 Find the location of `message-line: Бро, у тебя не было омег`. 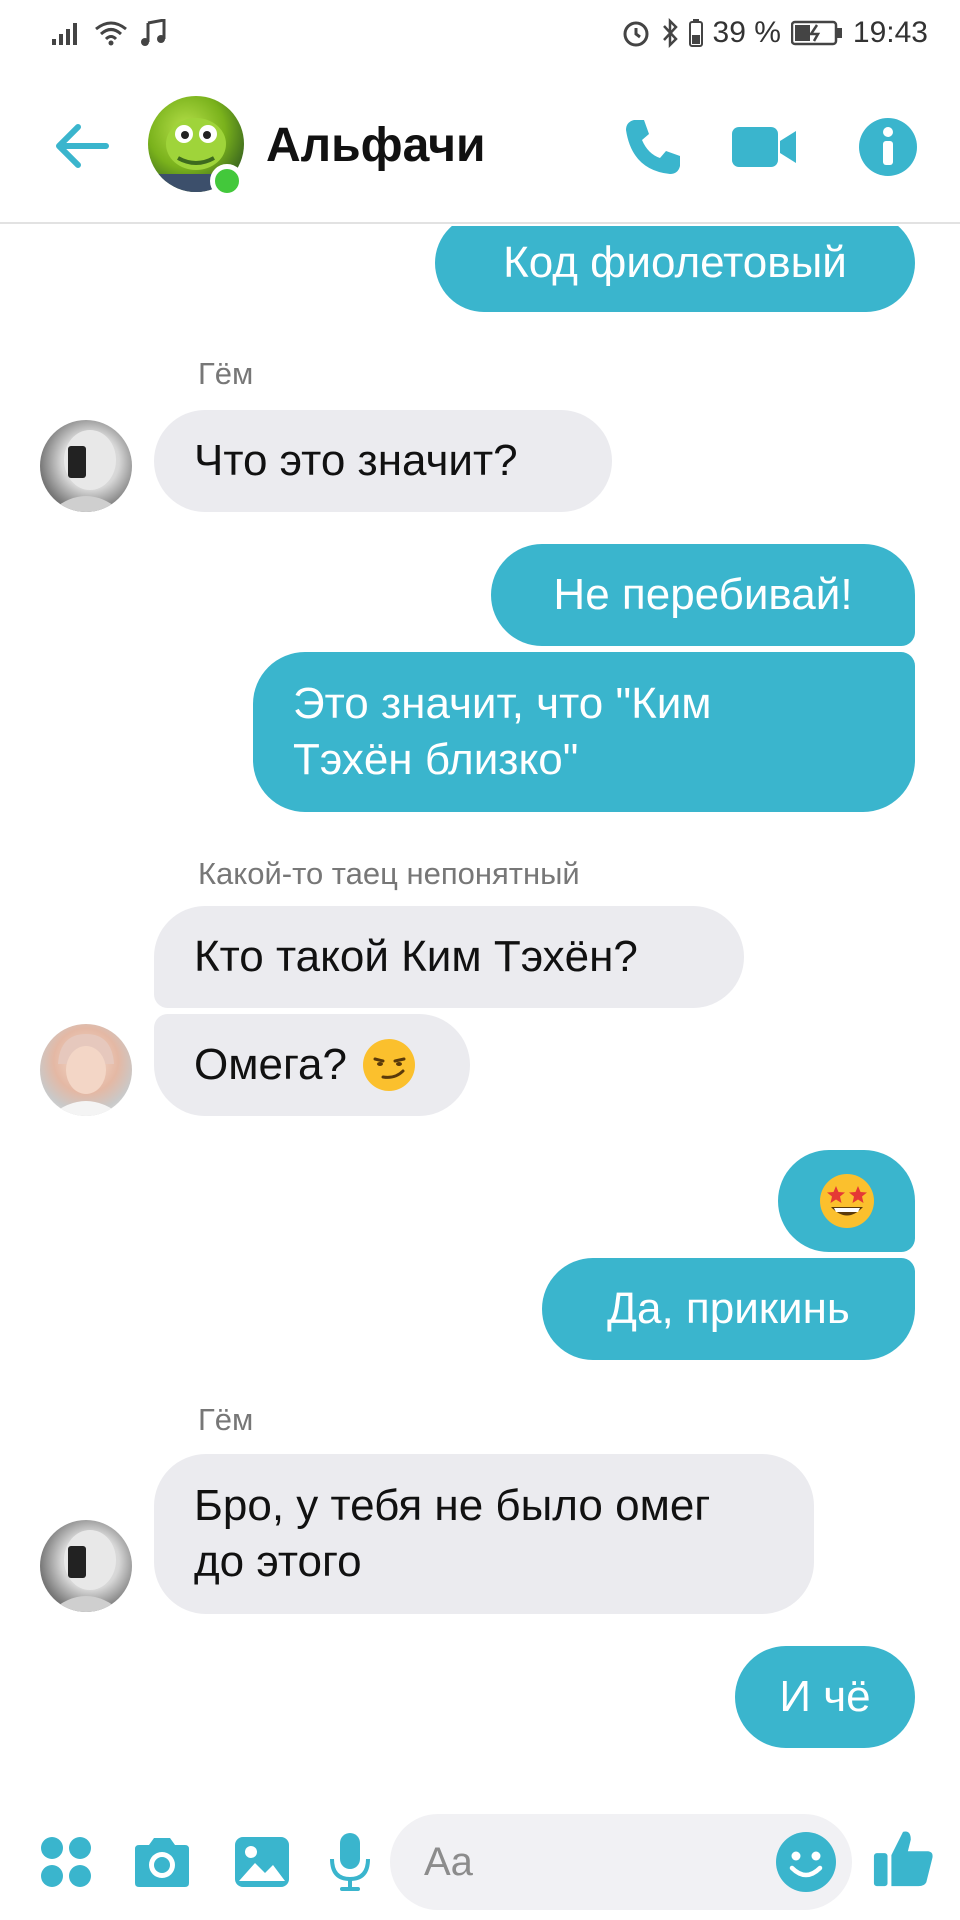

message-line: Бро, у тебя не было омег is located at coordinates (452, 1505).